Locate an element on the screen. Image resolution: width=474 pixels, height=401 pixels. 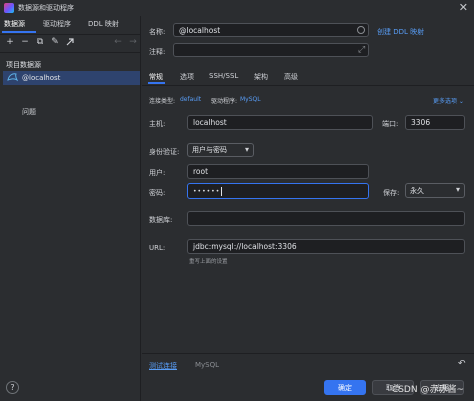
tab-options: 选项 is located at coordinates (187, 77).